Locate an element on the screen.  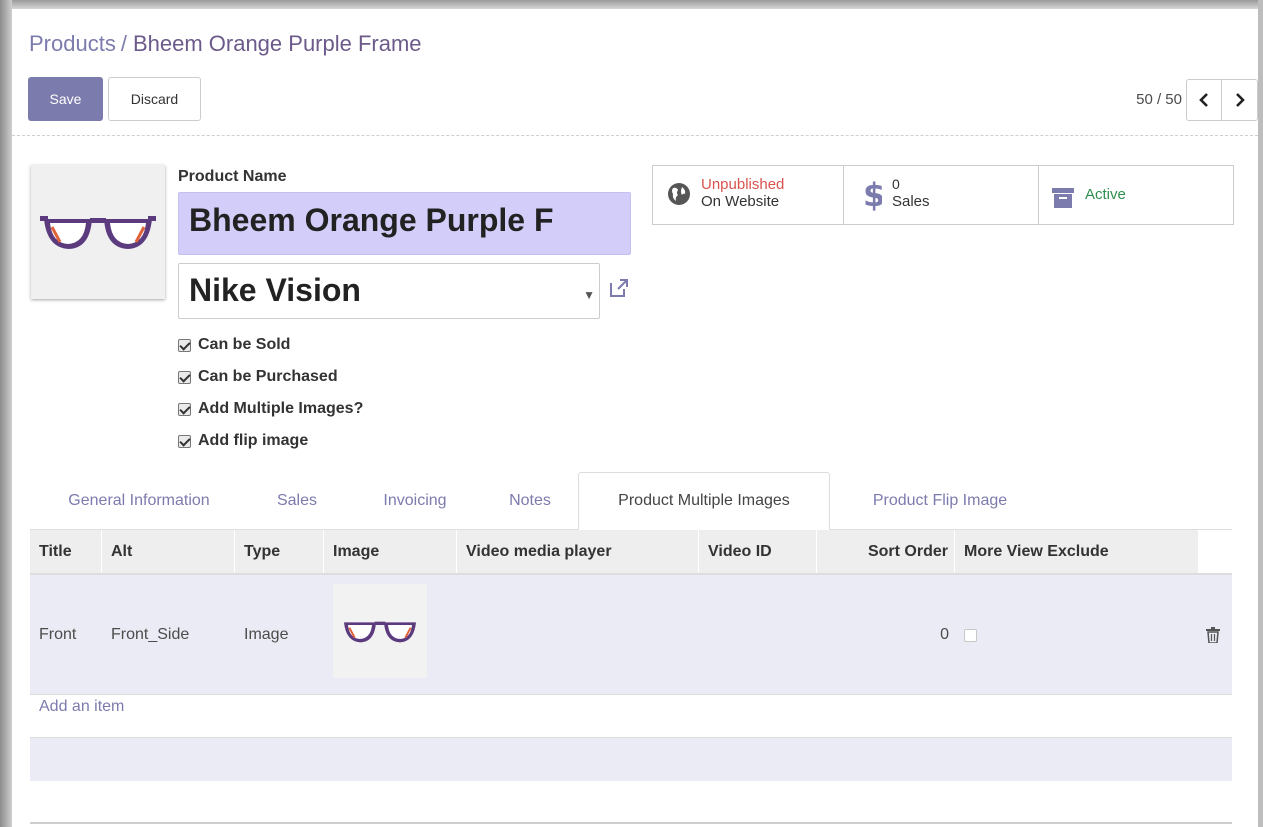
trash-icon is located at coordinates (1213, 635).